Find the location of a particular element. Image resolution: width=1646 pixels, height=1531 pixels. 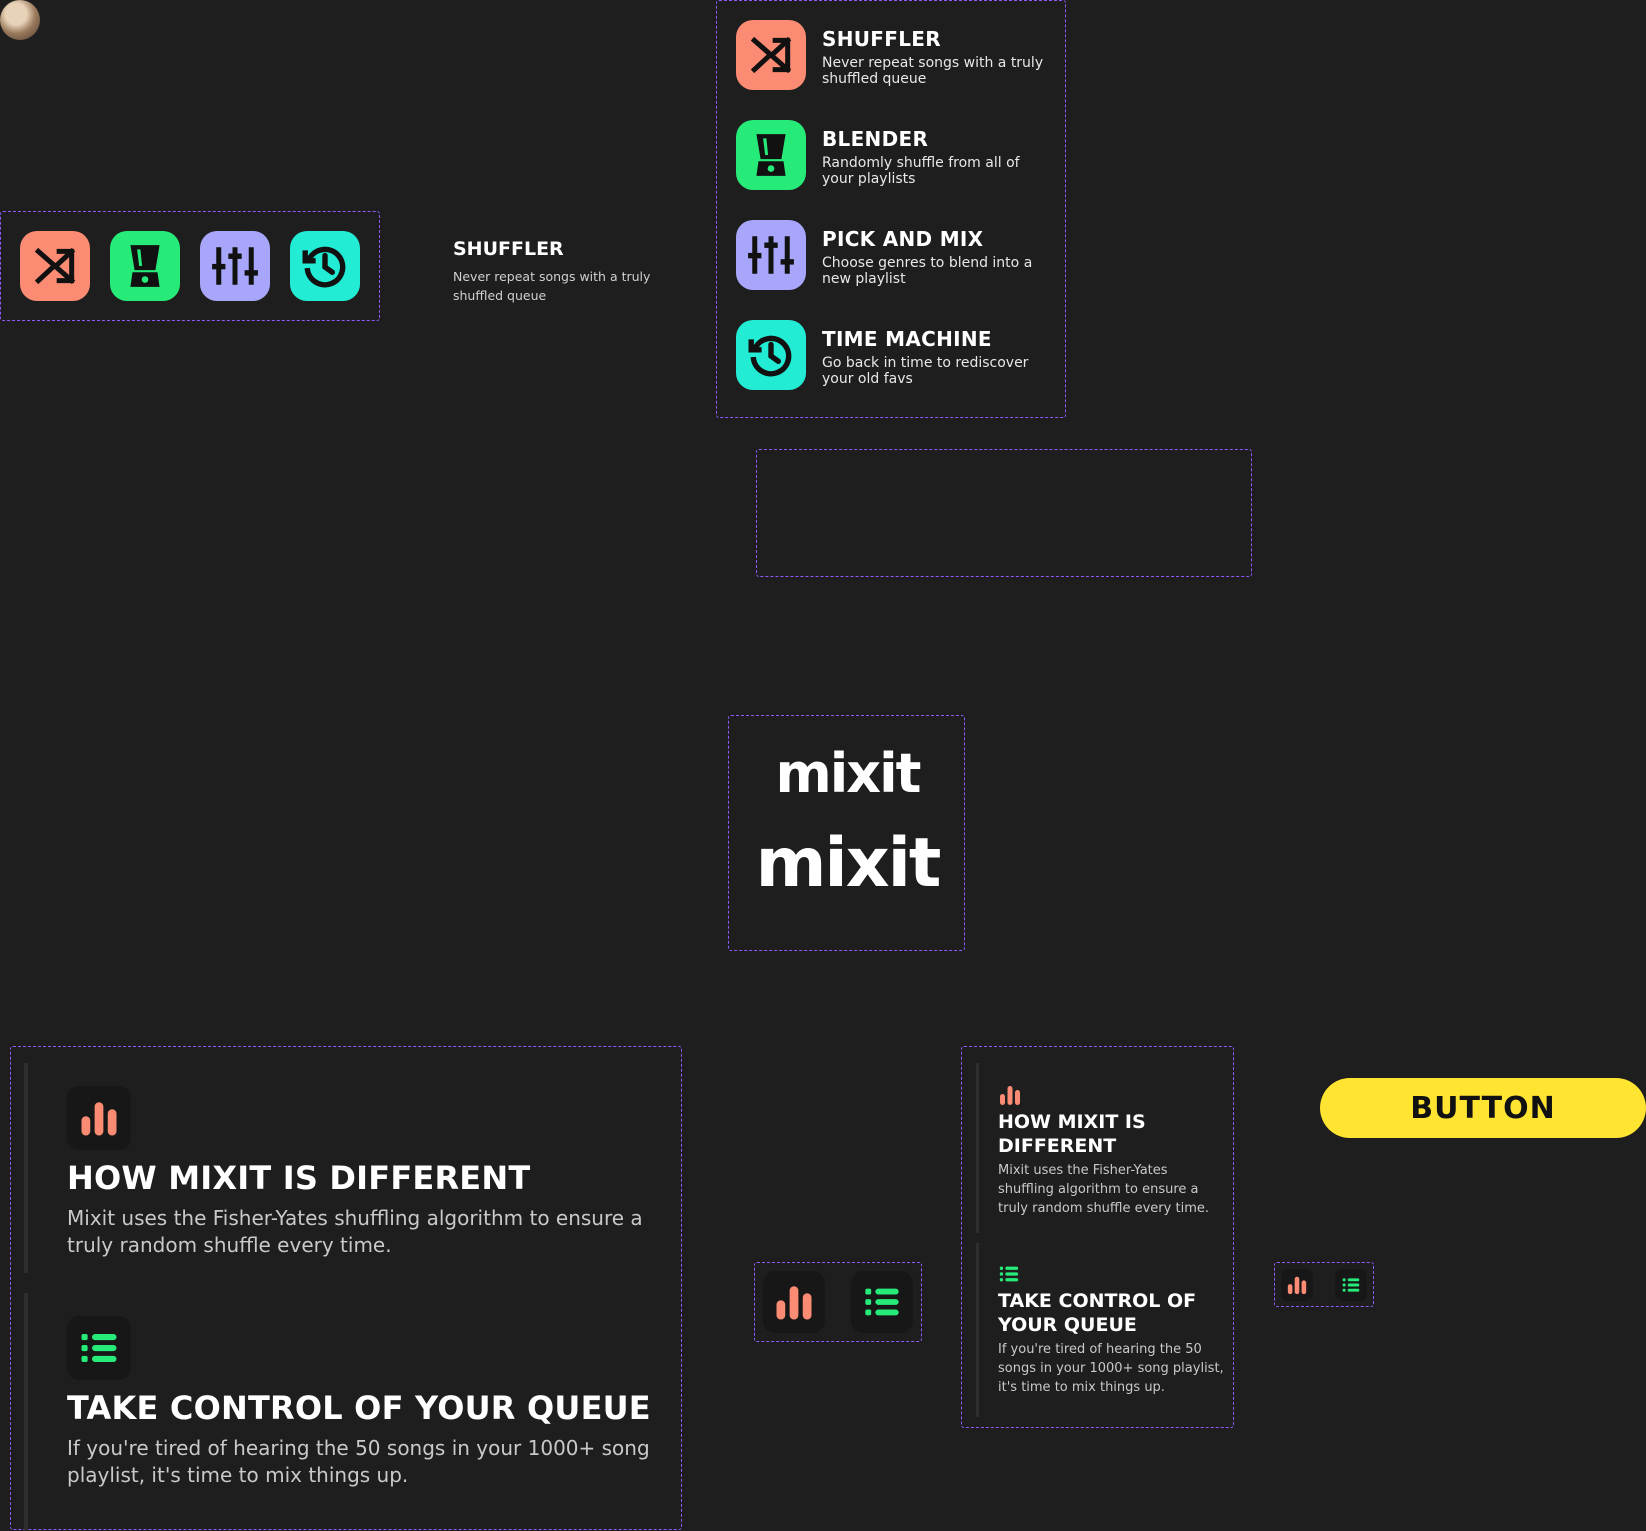

feature-title: TIME MACHINE is located at coordinates (907, 339).